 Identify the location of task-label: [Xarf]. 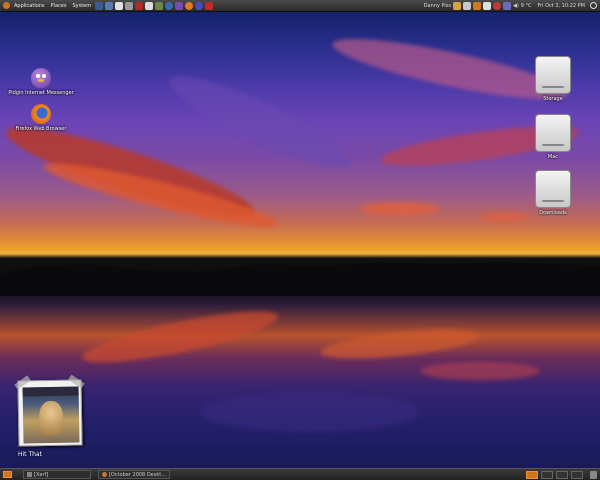
(41, 474).